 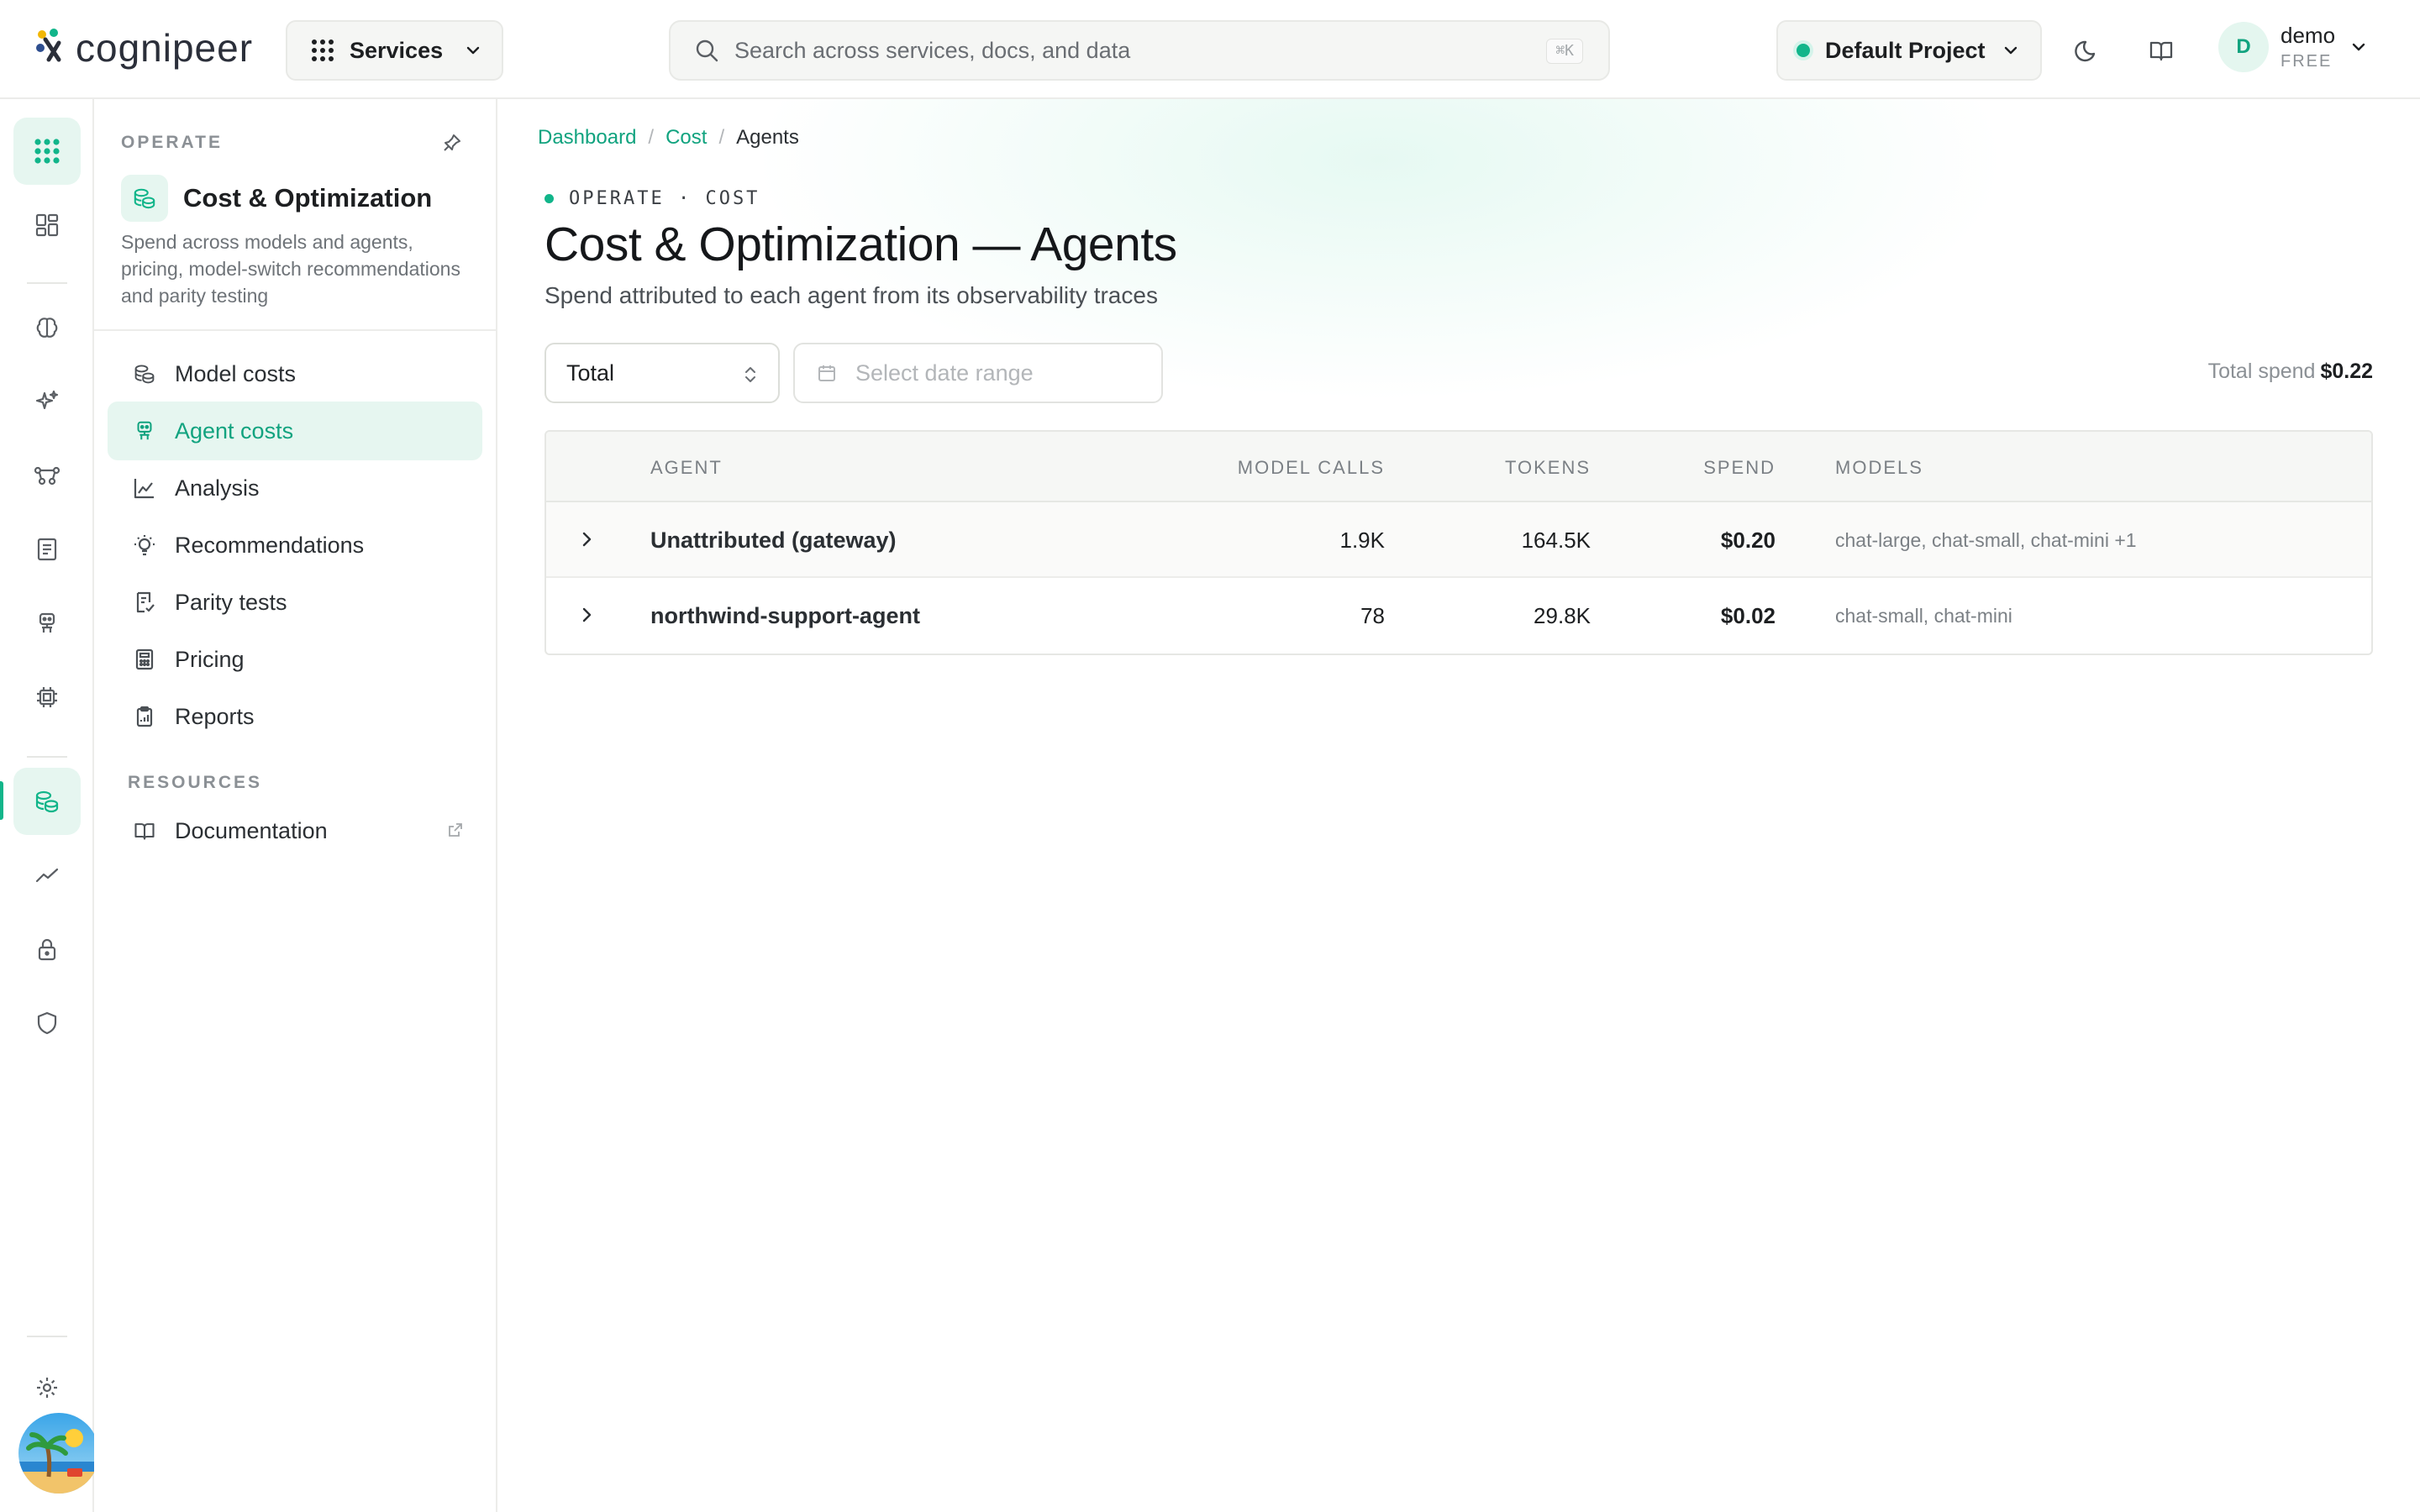 I want to click on rail-compute, so click(x=47, y=697).